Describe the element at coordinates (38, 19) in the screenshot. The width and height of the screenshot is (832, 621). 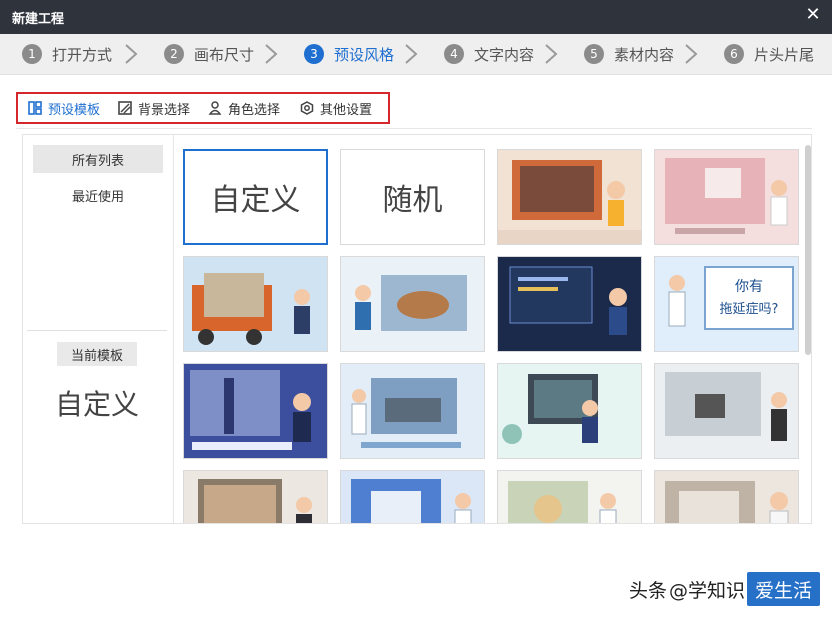
I see `window-title: 新建工程` at that location.